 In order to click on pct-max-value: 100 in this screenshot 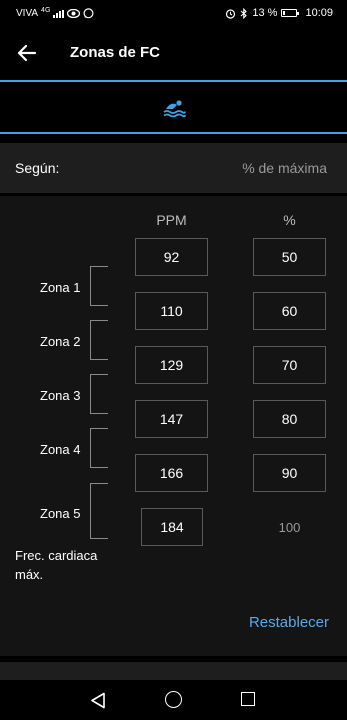, I will do `click(289, 527)`.